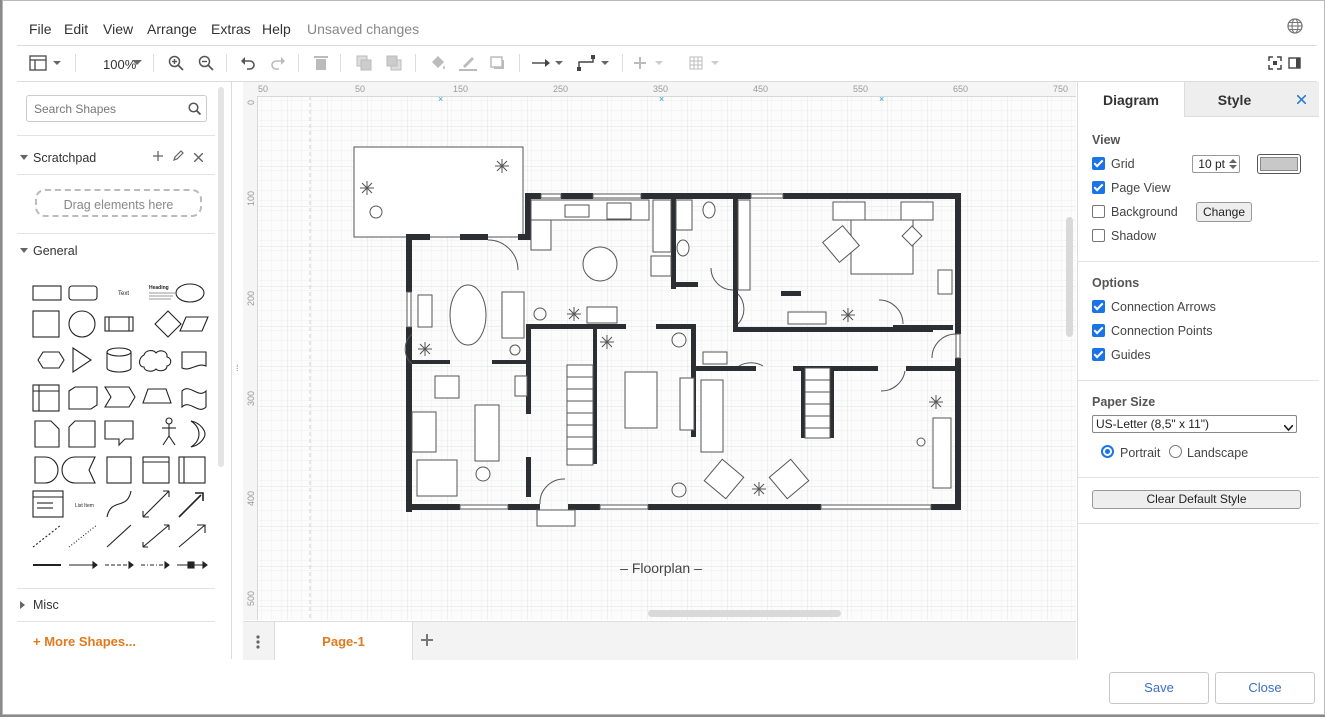  Describe the element at coordinates (122, 425) in the screenshot. I see `general-shapes-palette: Text Heading List Item` at that location.